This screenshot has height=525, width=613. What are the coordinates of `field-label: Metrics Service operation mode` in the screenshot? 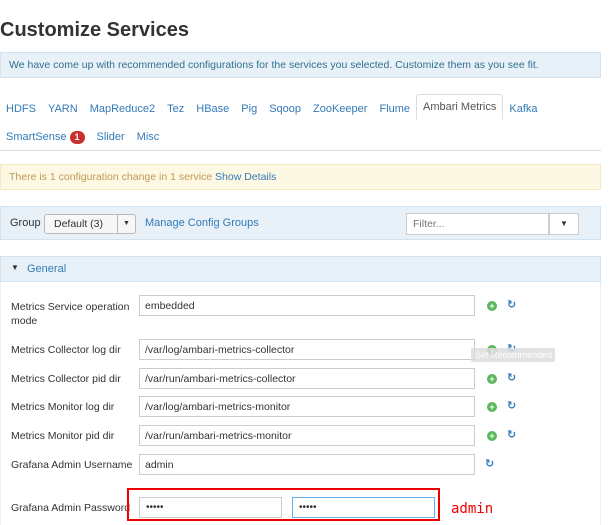 It's located at (70, 314).